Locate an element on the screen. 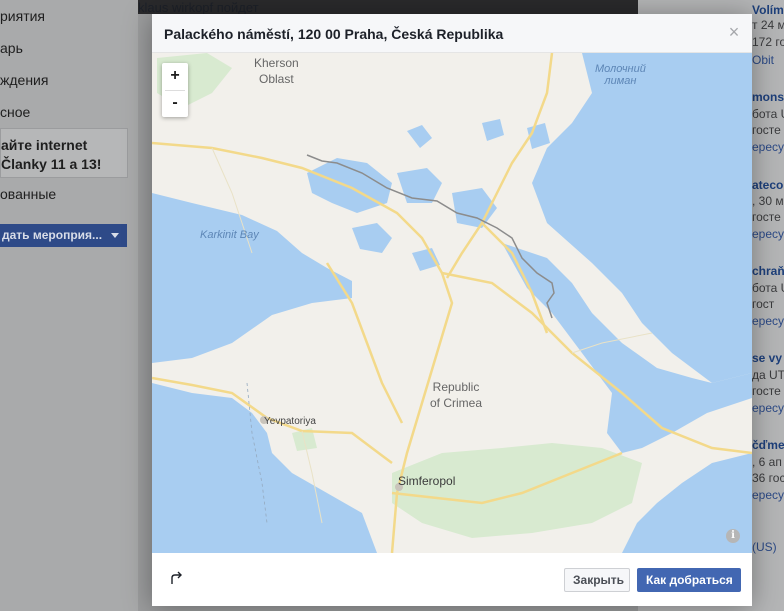  get-directions-button: Как добраться is located at coordinates (689, 580).